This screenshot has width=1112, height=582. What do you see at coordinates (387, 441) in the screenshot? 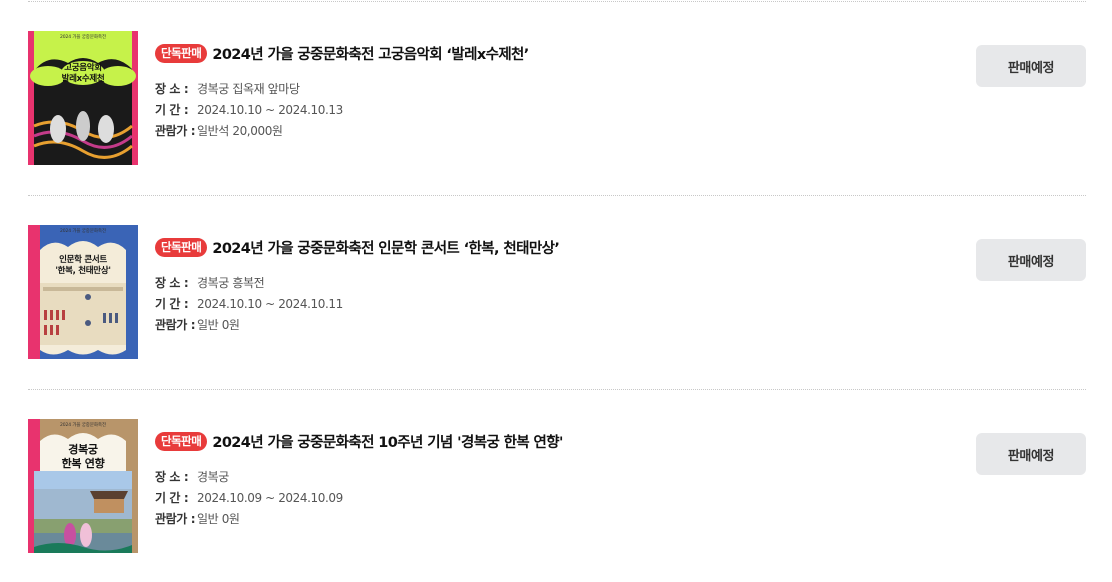
I see `item-title: 2024년 가을 궁중문화축전 10주년 기념 '경복궁 한복 연향'` at bounding box center [387, 441].